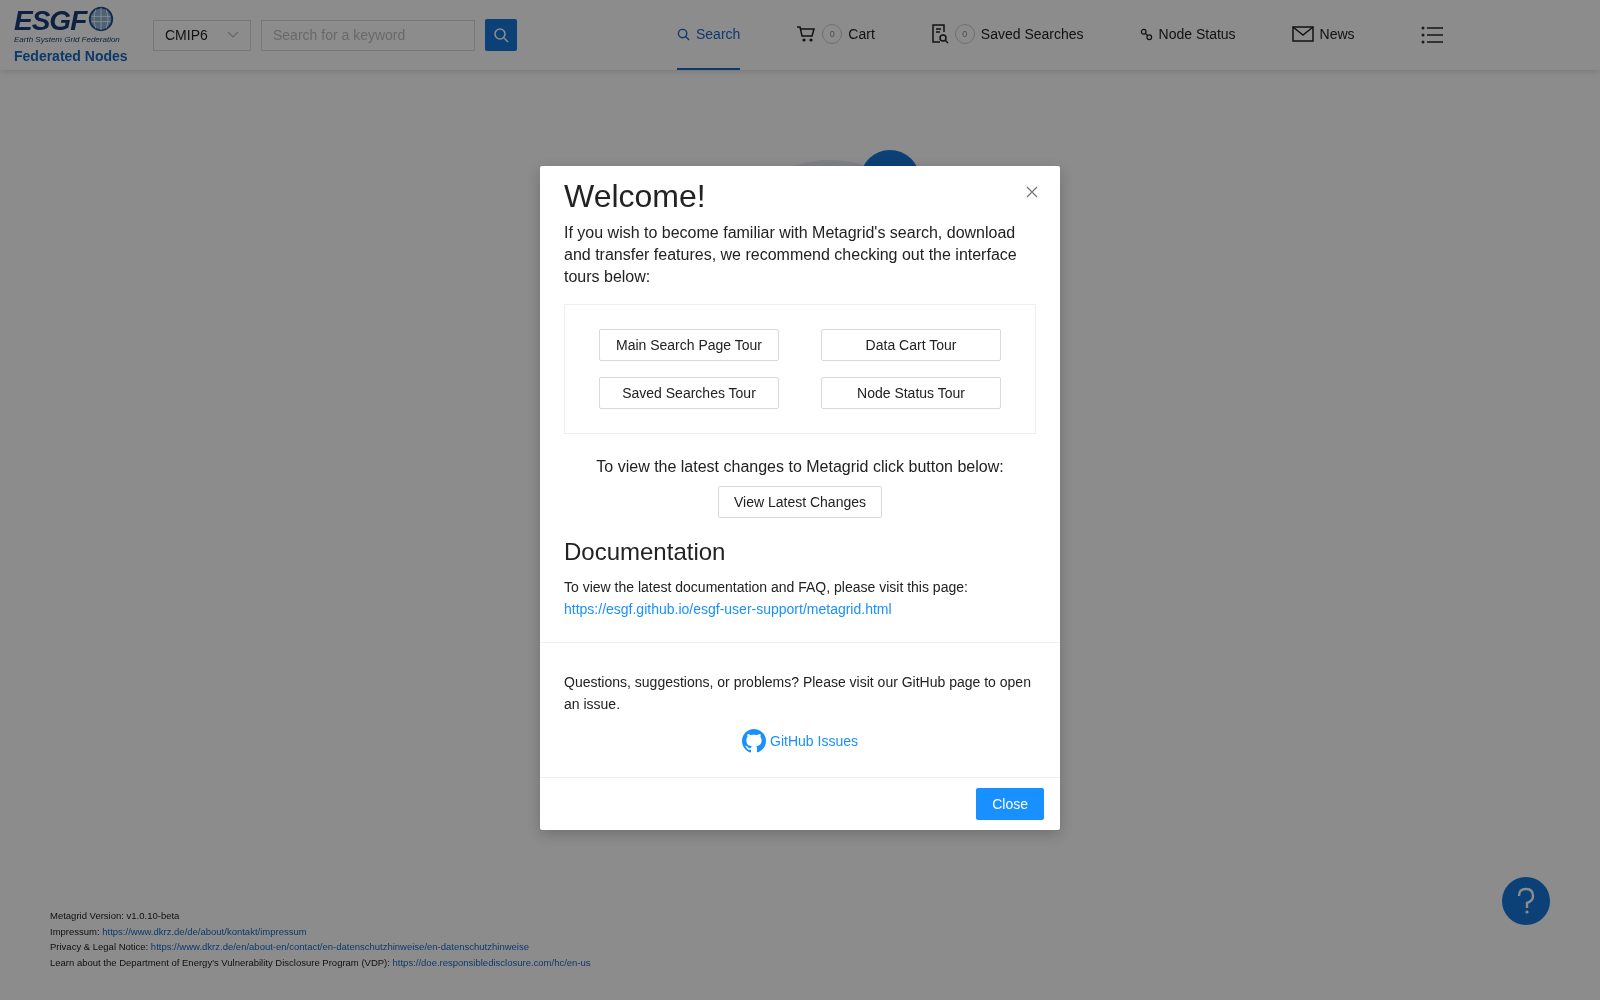  What do you see at coordinates (233, 35) in the screenshot?
I see `caret-icon` at bounding box center [233, 35].